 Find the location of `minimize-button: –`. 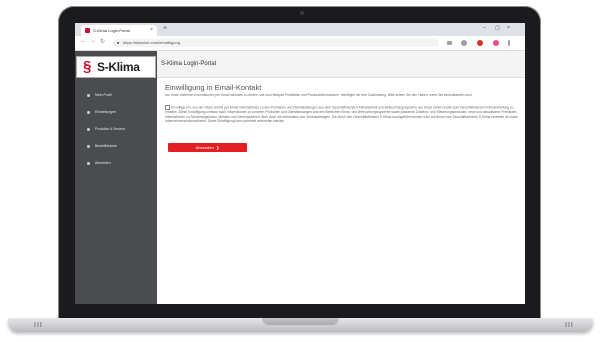

minimize-button: – is located at coordinates (484, 28).